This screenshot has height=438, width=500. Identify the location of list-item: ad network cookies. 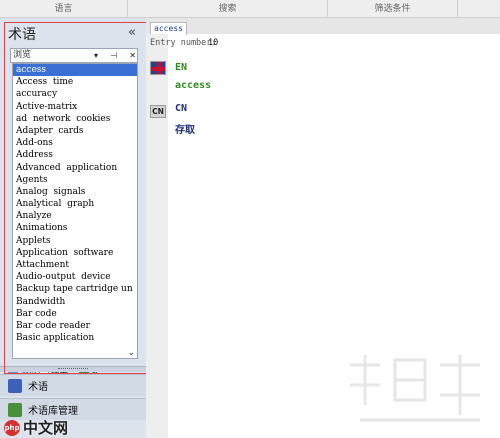
(75, 119).